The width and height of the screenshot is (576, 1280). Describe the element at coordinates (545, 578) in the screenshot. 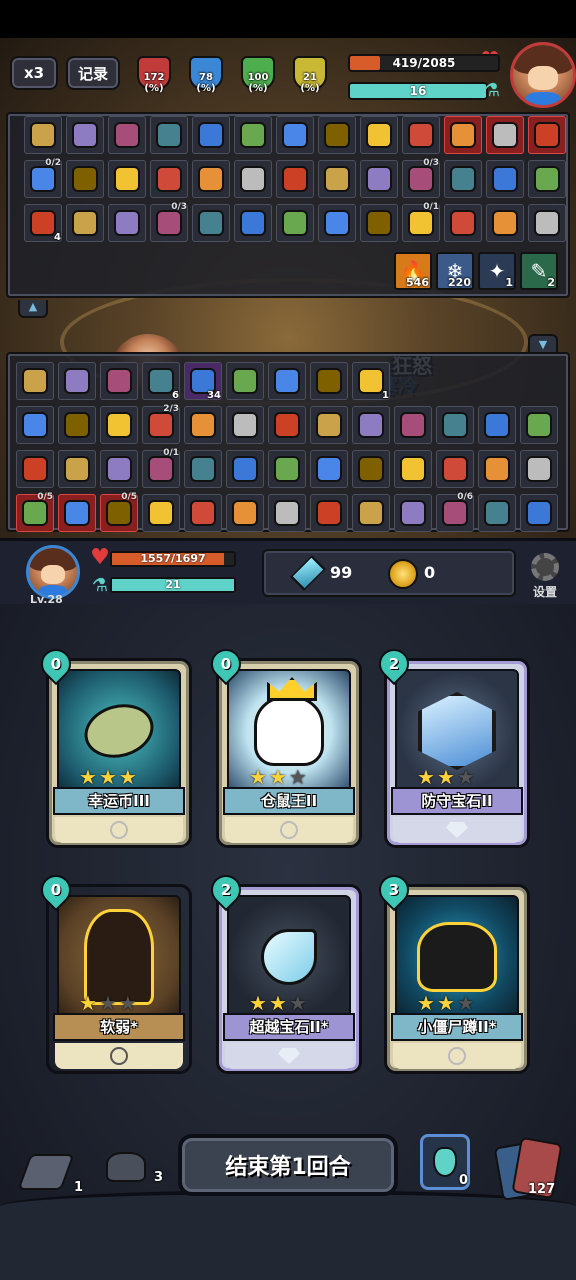

I see `settings-button: 设置` at that location.